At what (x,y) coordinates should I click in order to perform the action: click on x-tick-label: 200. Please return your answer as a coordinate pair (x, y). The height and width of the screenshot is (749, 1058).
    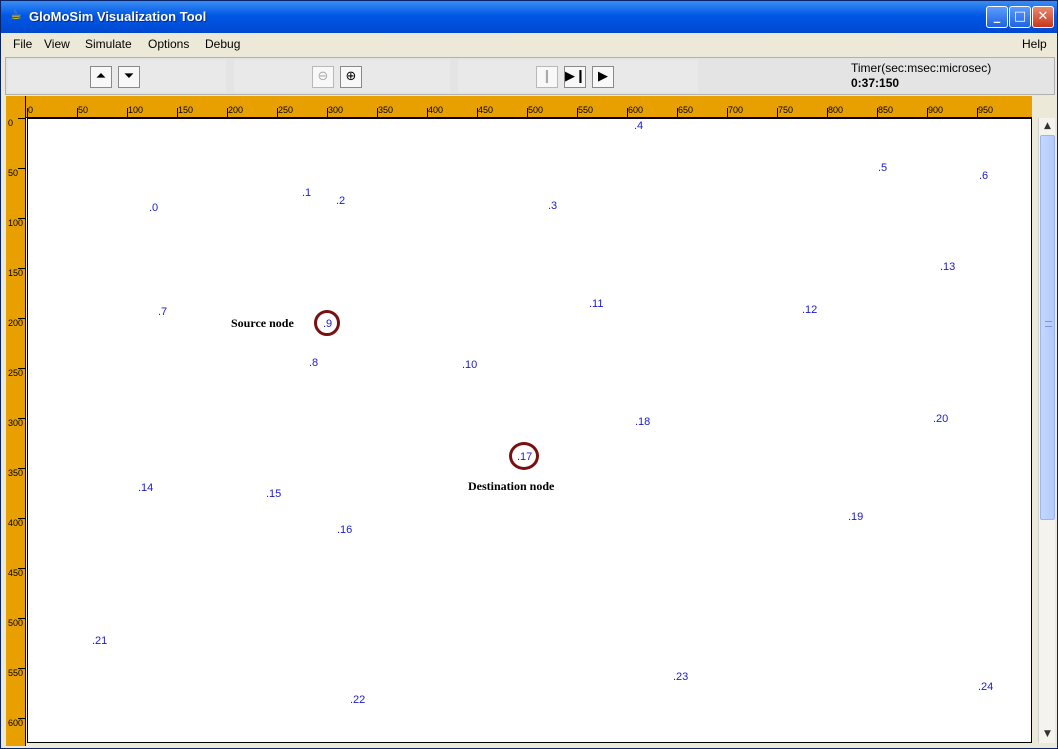
    Looking at the image, I should click on (236, 110).